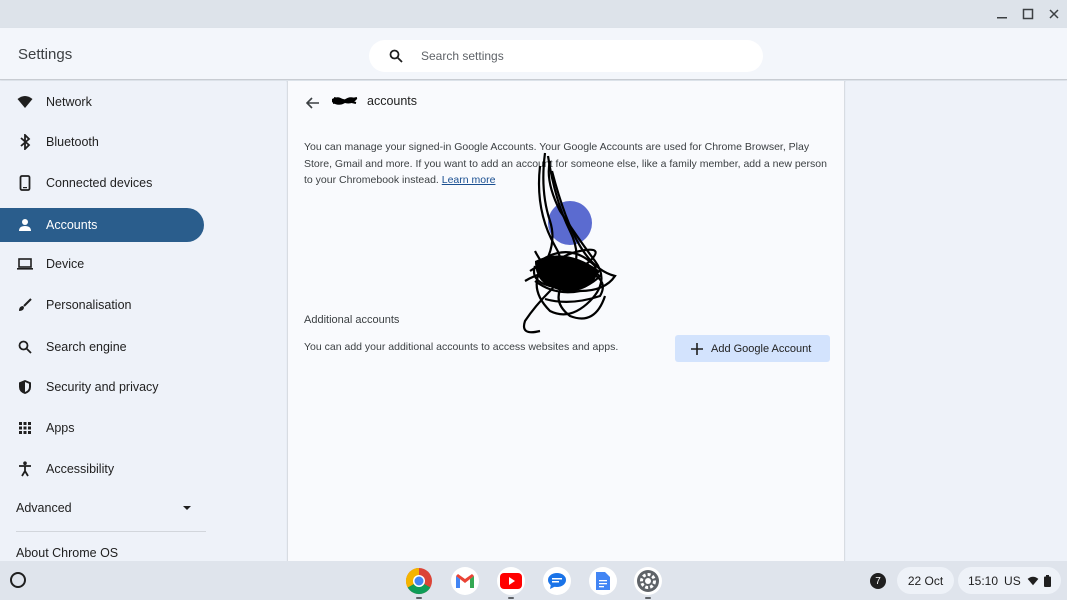  What do you see at coordinates (18, 580) in the screenshot?
I see `launcher-icon` at bounding box center [18, 580].